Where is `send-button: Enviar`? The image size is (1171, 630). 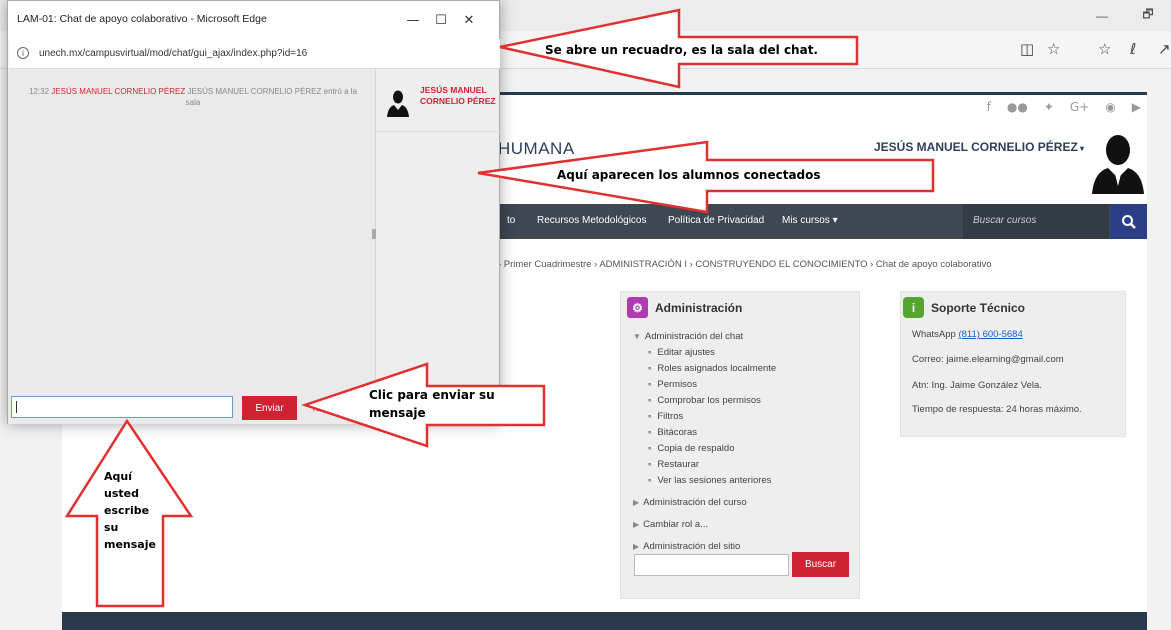
send-button: Enviar is located at coordinates (269, 408).